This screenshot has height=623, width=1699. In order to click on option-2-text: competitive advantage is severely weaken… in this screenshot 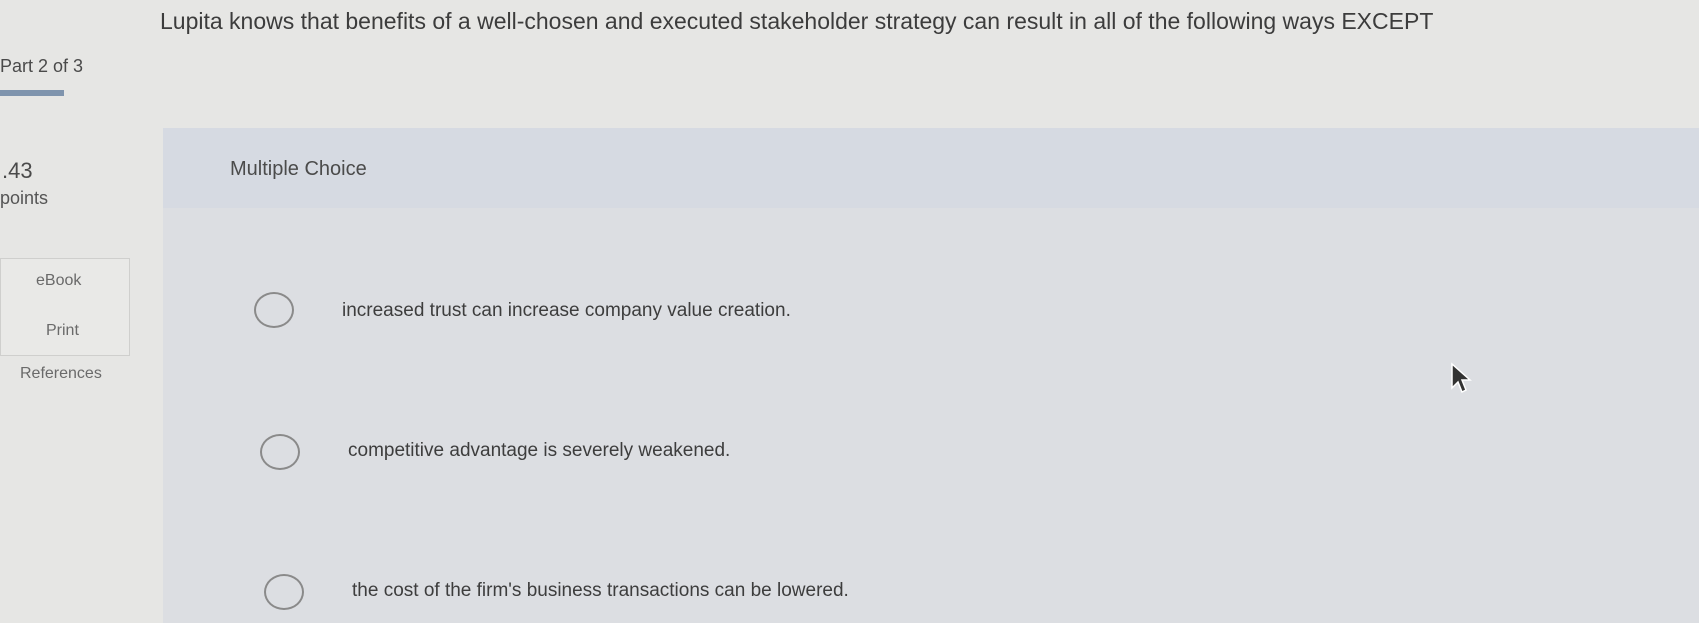, I will do `click(539, 451)`.